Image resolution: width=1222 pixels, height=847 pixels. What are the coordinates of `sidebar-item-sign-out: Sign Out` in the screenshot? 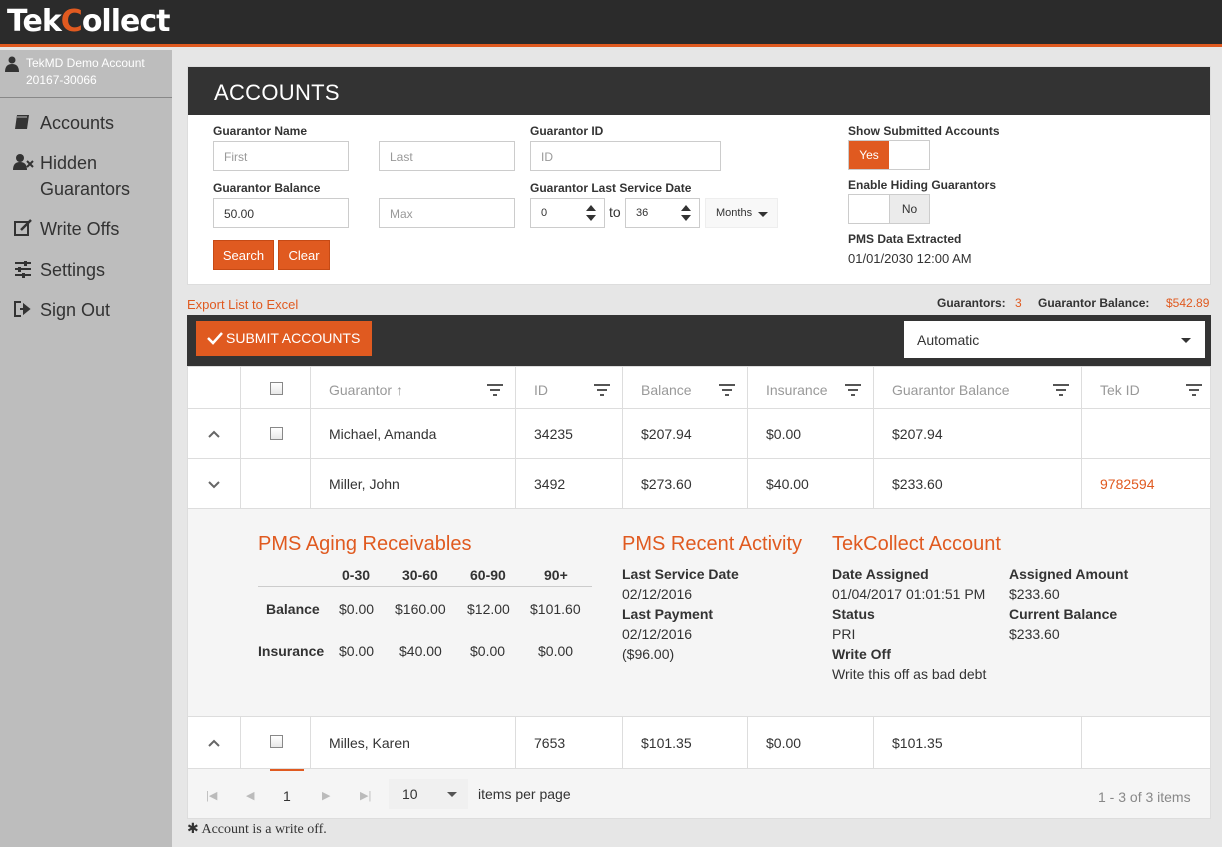 It's located at (86, 310).